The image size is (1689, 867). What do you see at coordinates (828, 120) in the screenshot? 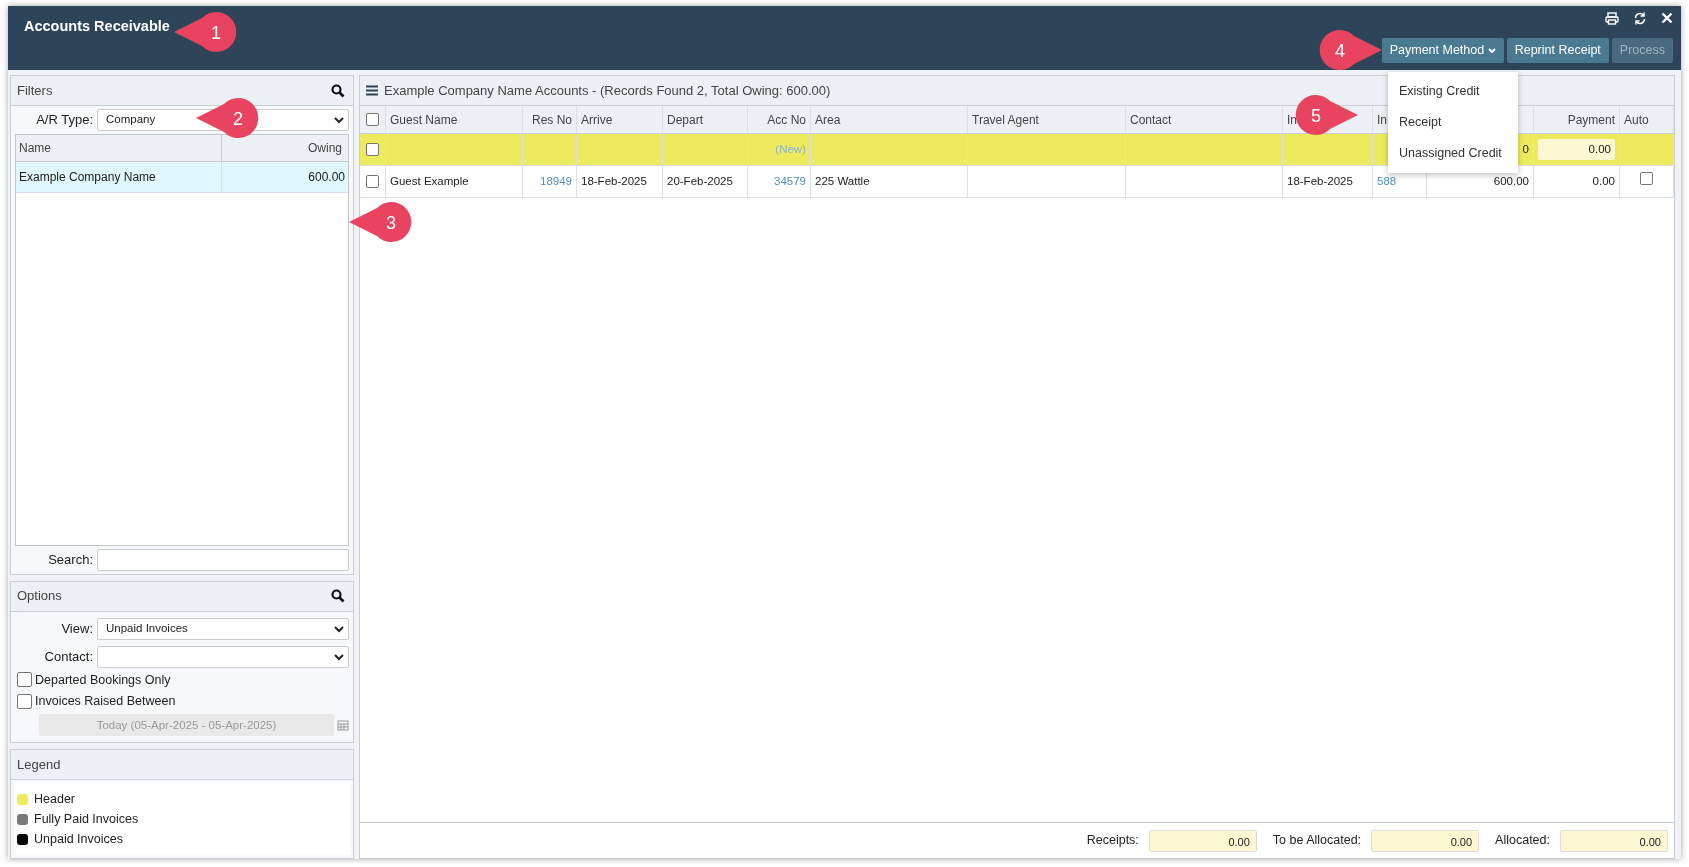
I see `column-header: Area` at bounding box center [828, 120].